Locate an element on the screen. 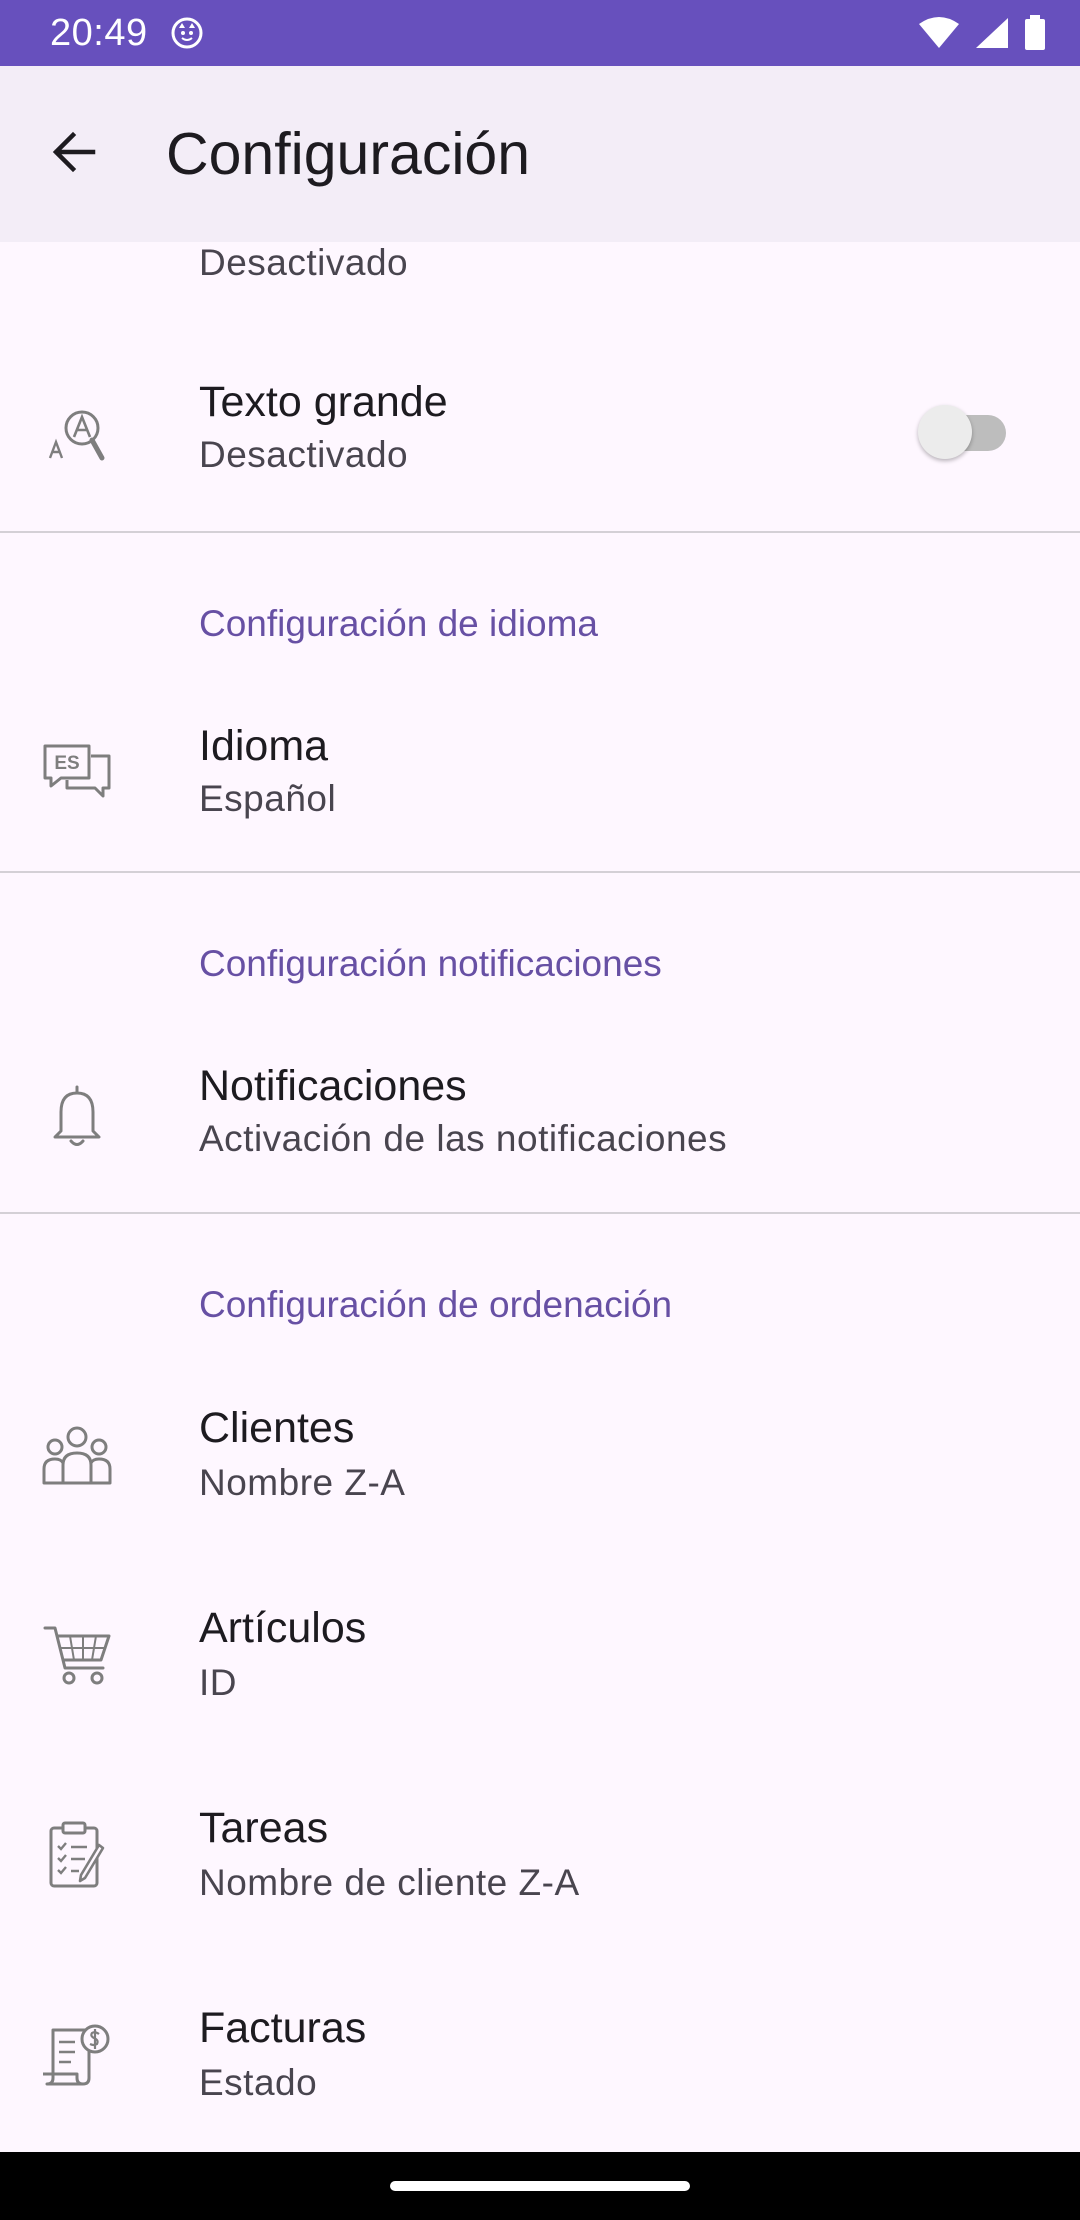 The height and width of the screenshot is (2220, 1080). switch-thumb is located at coordinates (945, 432).